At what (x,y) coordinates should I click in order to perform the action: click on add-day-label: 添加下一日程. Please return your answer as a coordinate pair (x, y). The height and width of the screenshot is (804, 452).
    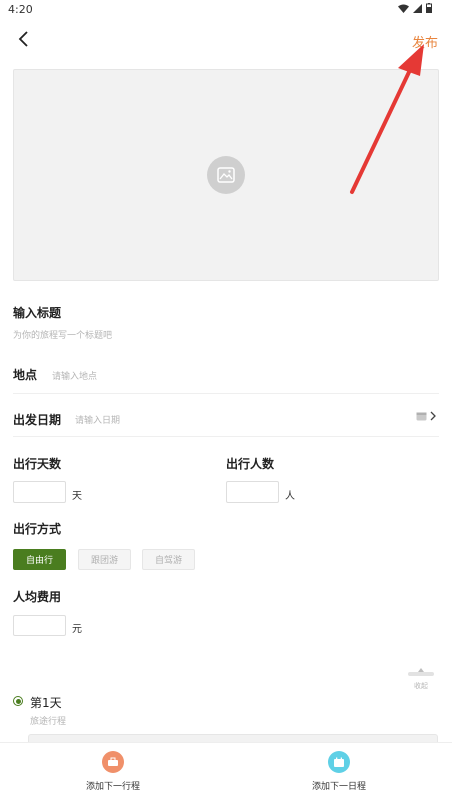
    Looking at the image, I should click on (338, 787).